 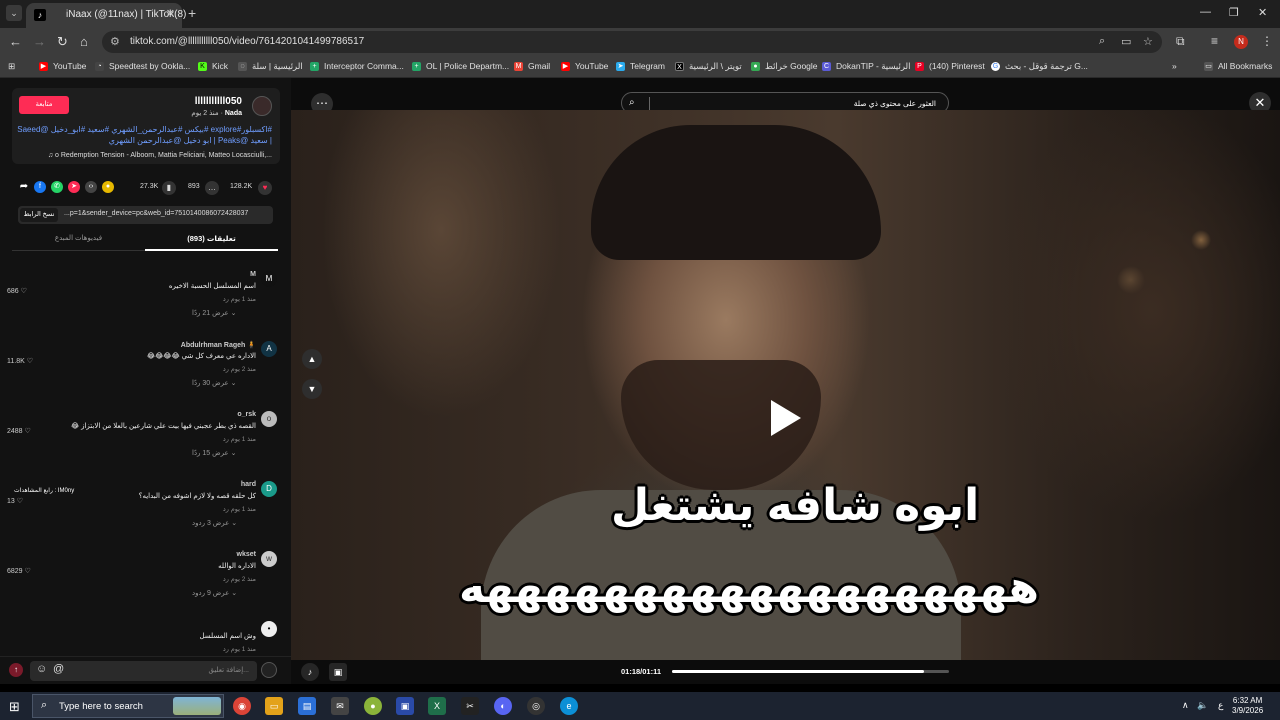 What do you see at coordinates (632, 102) in the screenshot?
I see `search-icon: ⌕` at bounding box center [632, 102].